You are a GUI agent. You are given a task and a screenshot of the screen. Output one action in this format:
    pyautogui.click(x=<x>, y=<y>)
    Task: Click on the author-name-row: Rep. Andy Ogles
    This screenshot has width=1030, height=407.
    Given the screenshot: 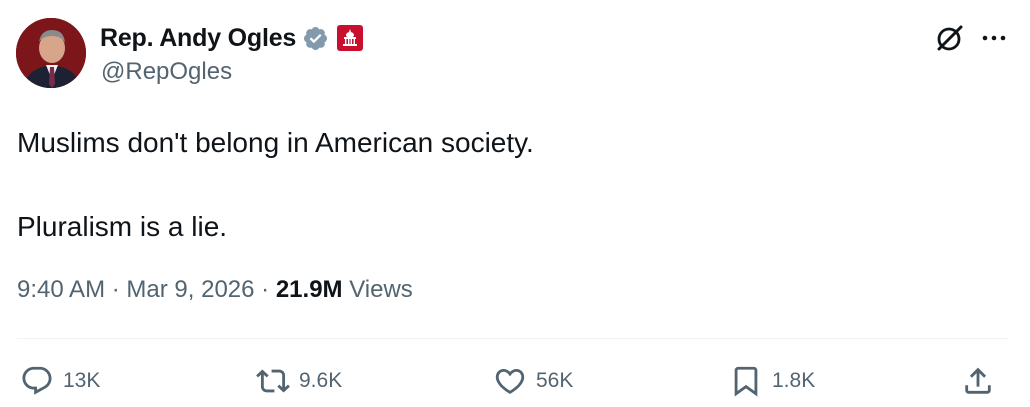 What is the action you would take?
    pyautogui.click(x=232, y=38)
    